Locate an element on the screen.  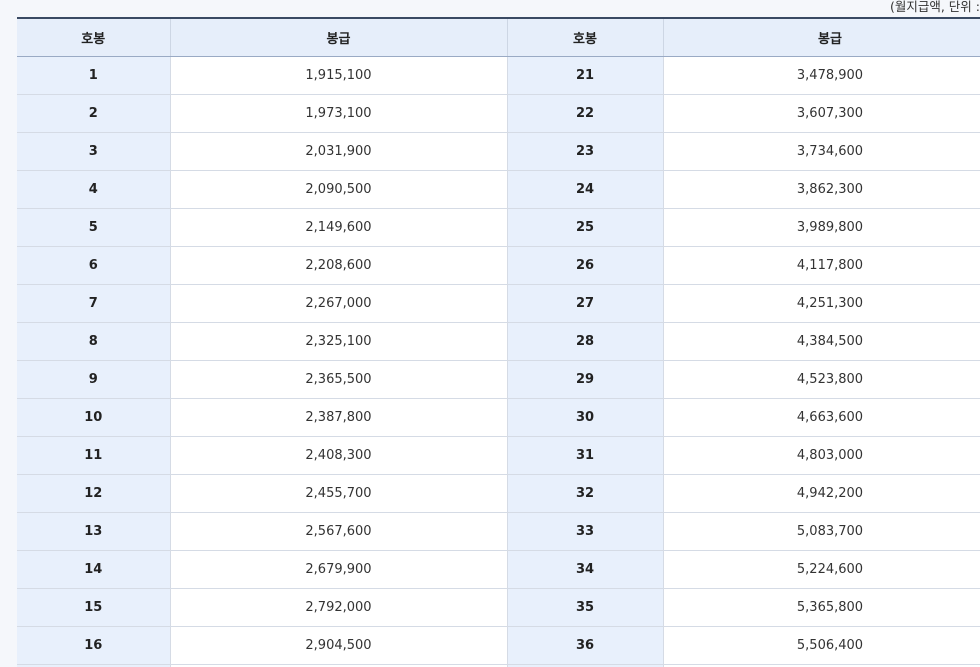
step-cell-left: 10 is located at coordinates (94, 417).